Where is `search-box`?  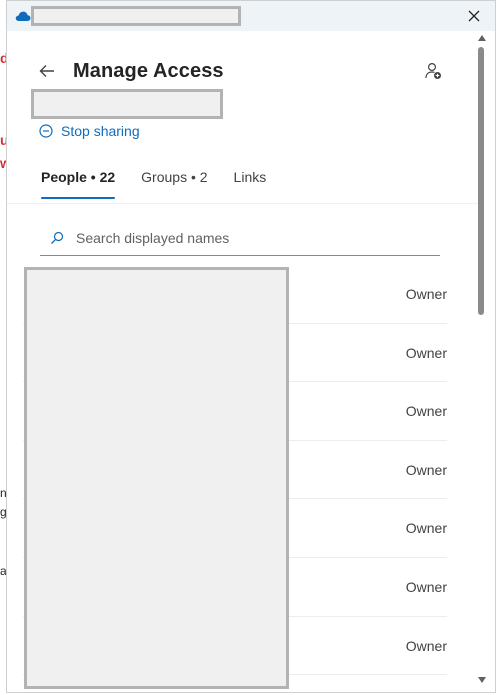 search-box is located at coordinates (240, 238).